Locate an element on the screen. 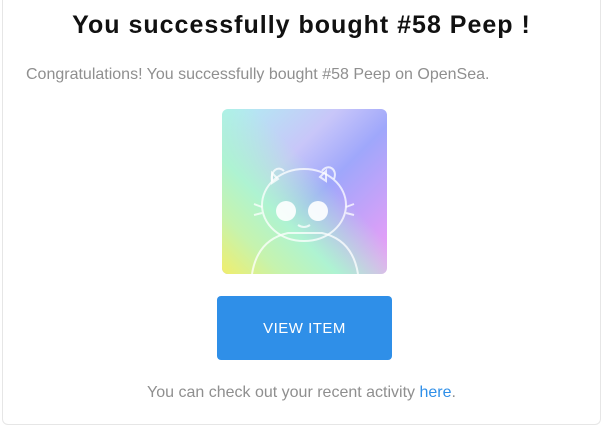  footer-suffix: . is located at coordinates (453, 392).